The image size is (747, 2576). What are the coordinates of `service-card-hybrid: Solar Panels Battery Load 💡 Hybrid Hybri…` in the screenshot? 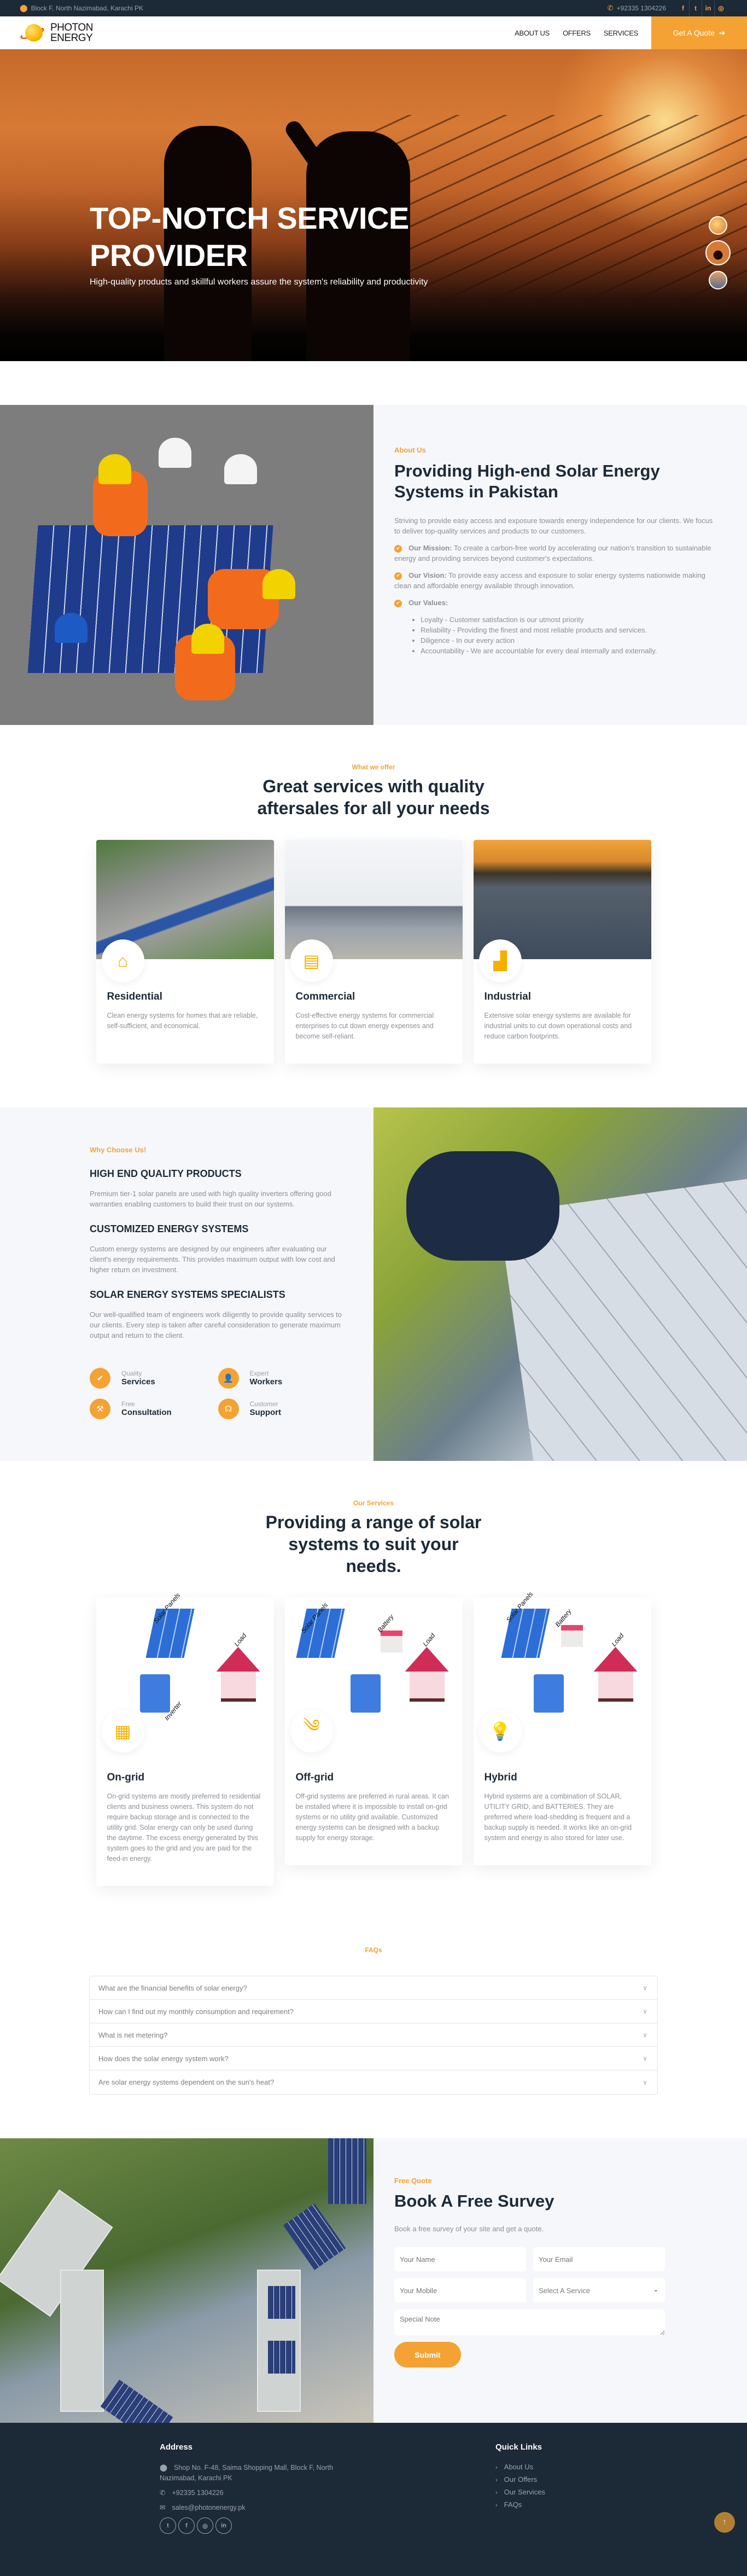 It's located at (562, 1728).